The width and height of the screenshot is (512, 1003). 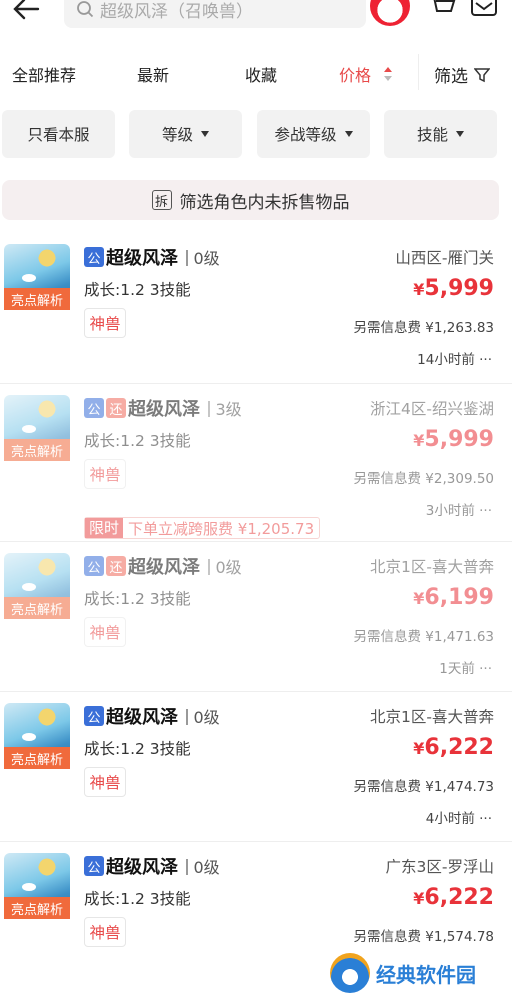 I want to click on chip-label: 只看本服, so click(x=58, y=135).